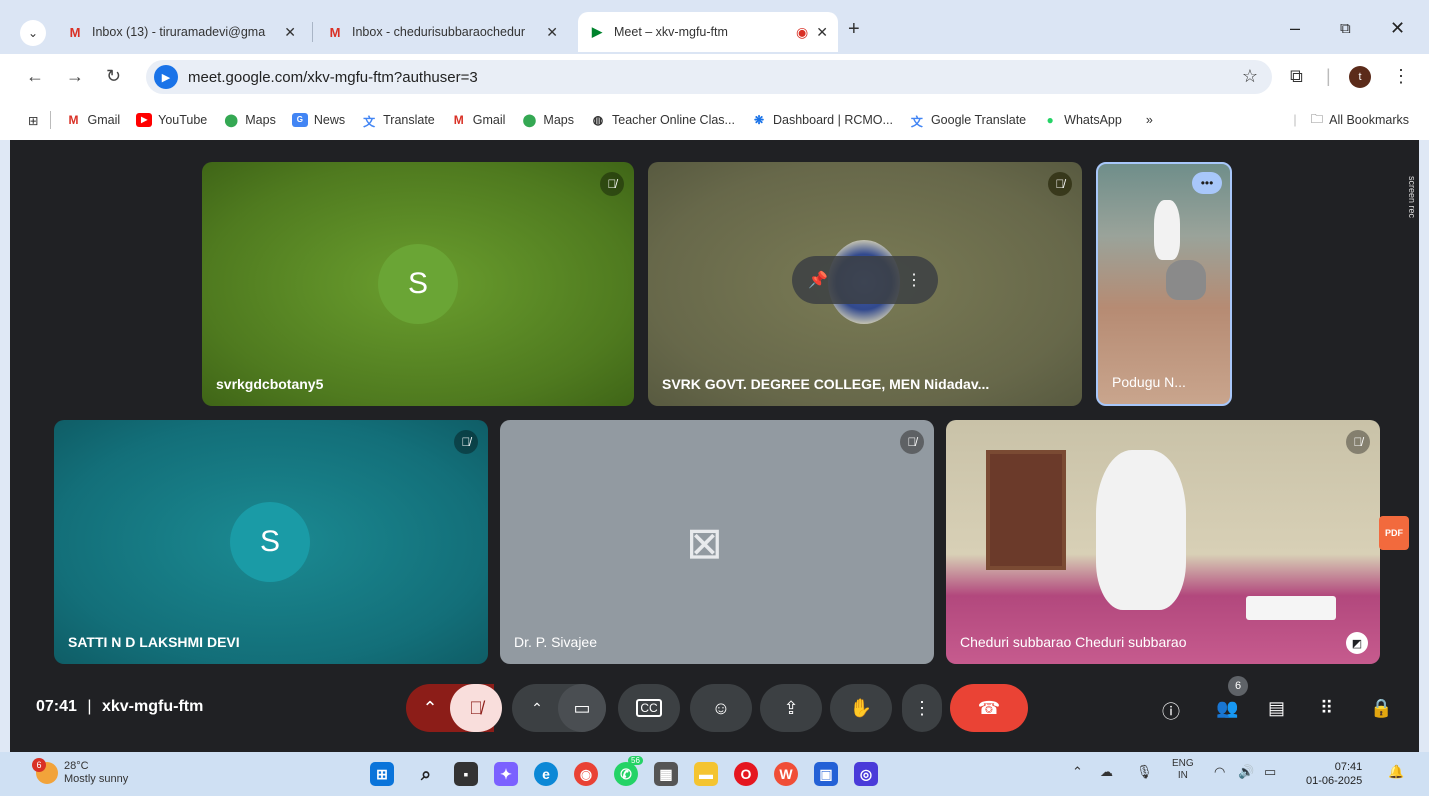 The image size is (1429, 796). What do you see at coordinates (1149, 120) in the screenshot?
I see `more-bookmarks-button: »` at bounding box center [1149, 120].